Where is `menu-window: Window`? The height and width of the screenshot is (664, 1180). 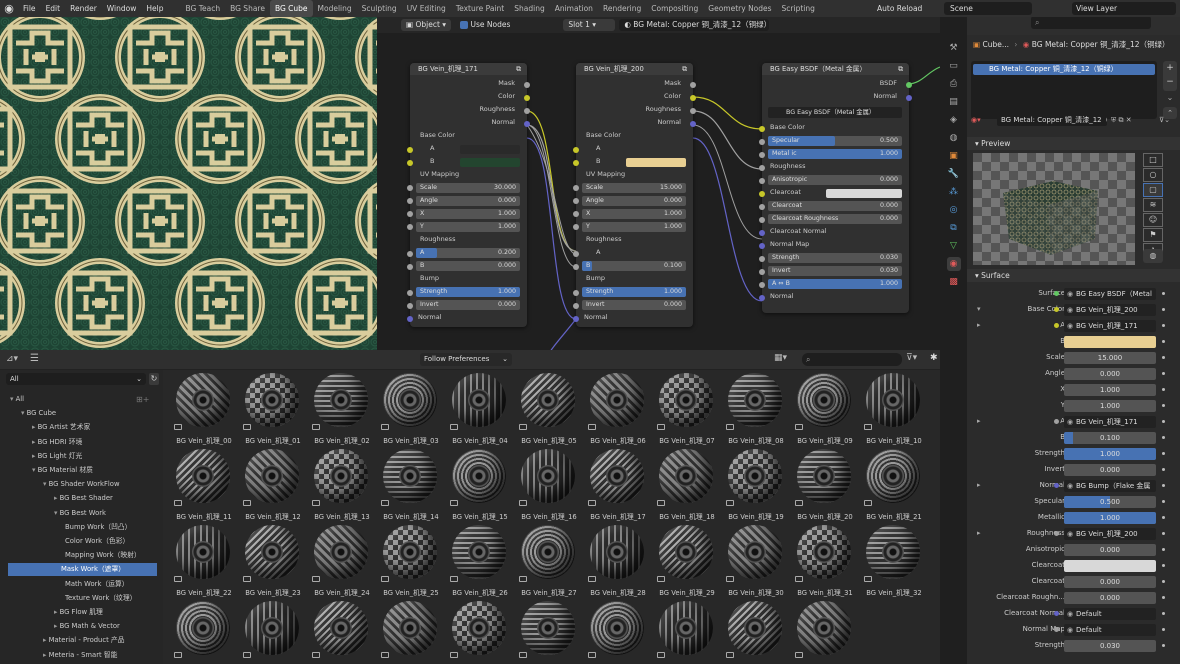 menu-window: Window is located at coordinates (122, 8).